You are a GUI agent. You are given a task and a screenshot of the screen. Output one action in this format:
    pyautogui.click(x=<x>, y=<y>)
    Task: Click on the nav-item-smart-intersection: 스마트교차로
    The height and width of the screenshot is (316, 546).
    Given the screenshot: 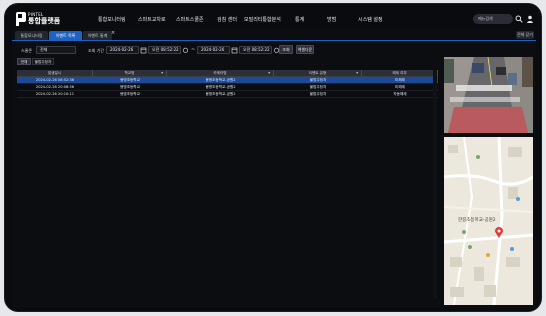 What is the action you would take?
    pyautogui.click(x=152, y=19)
    